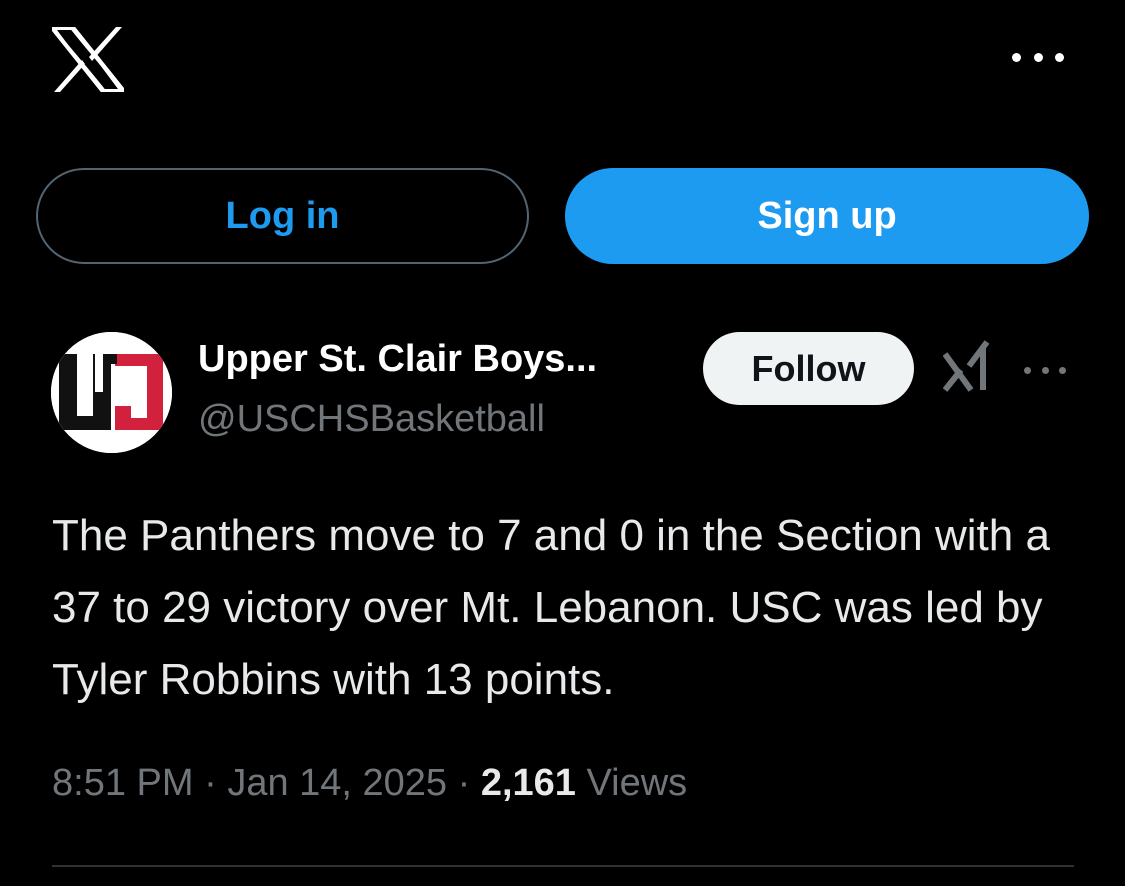  What do you see at coordinates (371, 419) in the screenshot?
I see `author-handle: @USCHSBasketball` at bounding box center [371, 419].